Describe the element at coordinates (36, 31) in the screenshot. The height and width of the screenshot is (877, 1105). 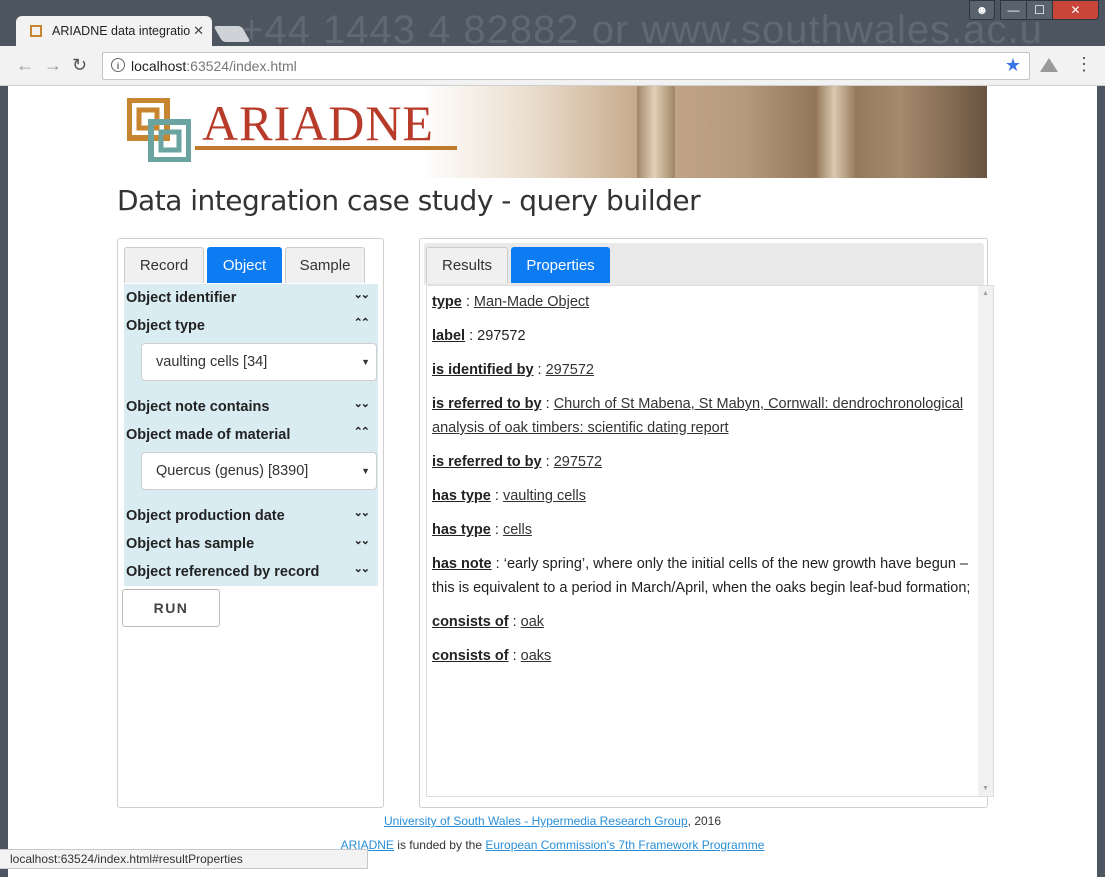
I see `favicon-icon` at that location.